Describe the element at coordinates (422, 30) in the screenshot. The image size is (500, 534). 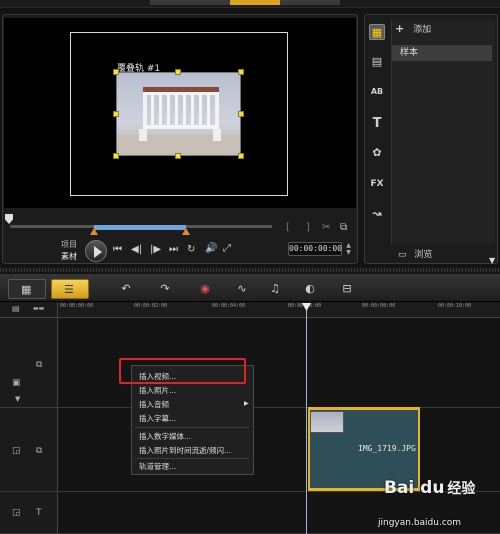
I see `add-label: 添加` at that location.